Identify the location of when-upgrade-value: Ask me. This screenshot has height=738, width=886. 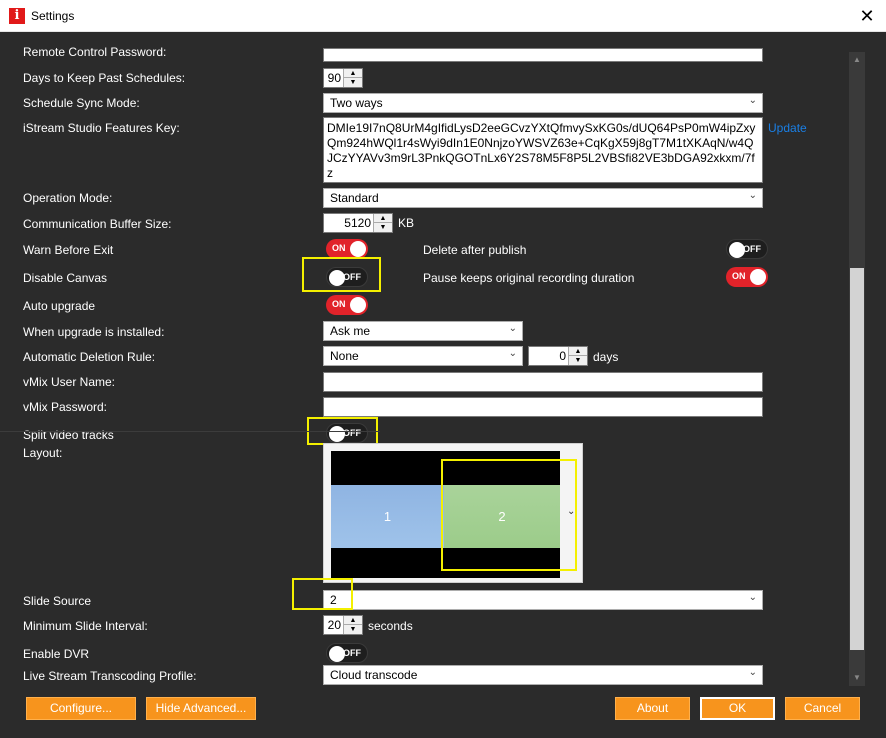
(350, 331).